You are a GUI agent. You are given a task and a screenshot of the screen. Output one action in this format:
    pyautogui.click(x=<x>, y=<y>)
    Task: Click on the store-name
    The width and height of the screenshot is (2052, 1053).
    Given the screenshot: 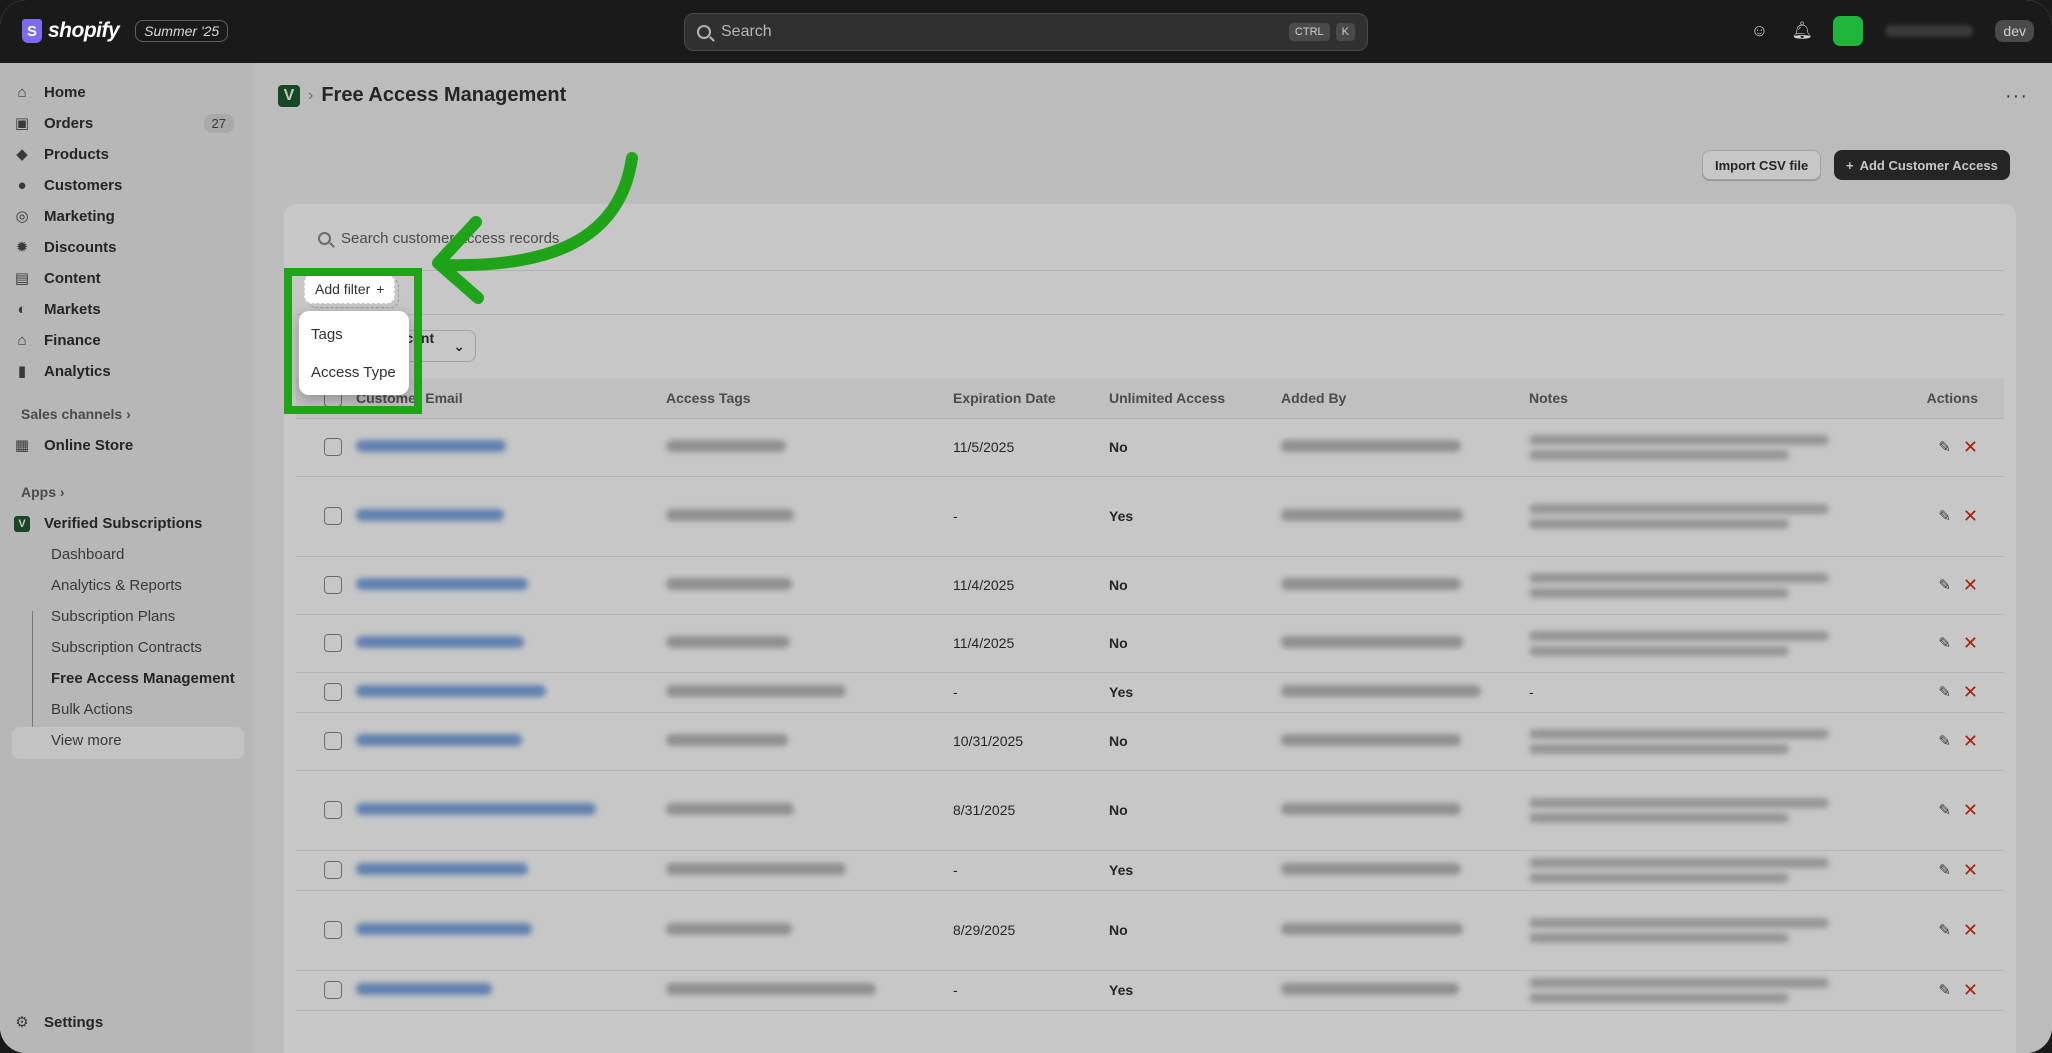 What is the action you would take?
    pyautogui.click(x=1929, y=31)
    